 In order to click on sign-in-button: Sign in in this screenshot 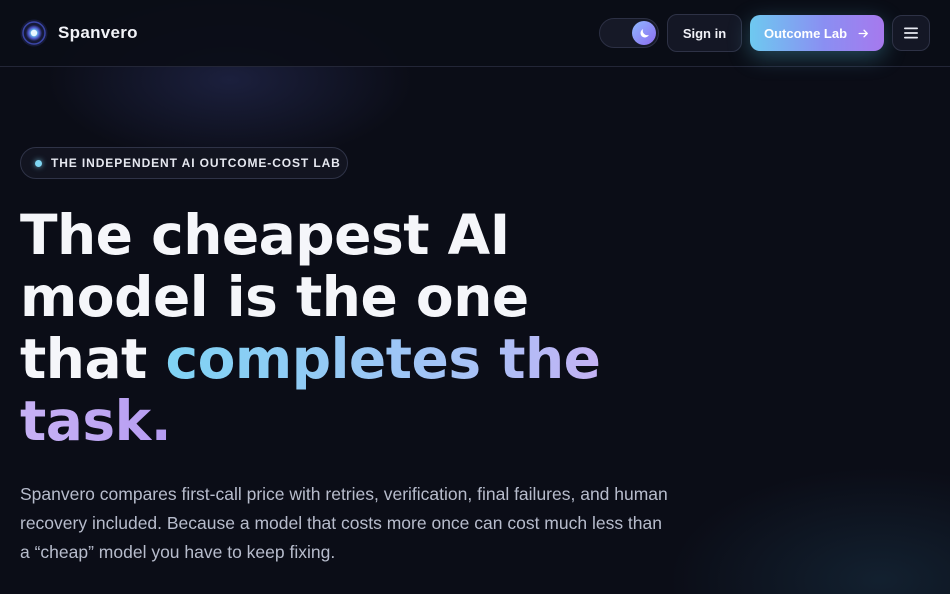, I will do `click(704, 33)`.